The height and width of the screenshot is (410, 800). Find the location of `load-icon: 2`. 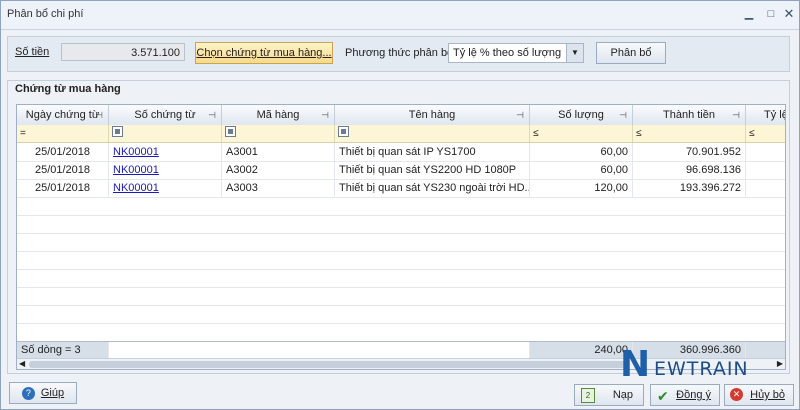

load-icon: 2 is located at coordinates (588, 395).